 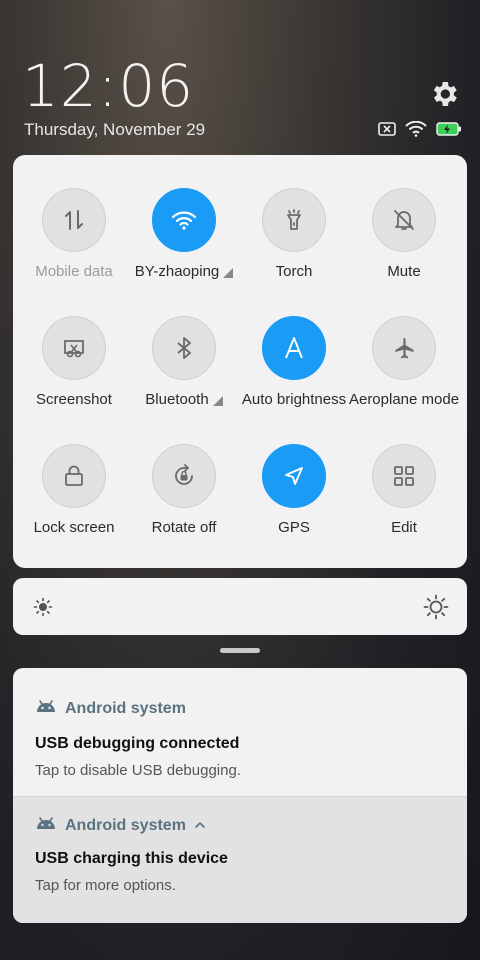 I want to click on tile-label: GPS, so click(x=294, y=527).